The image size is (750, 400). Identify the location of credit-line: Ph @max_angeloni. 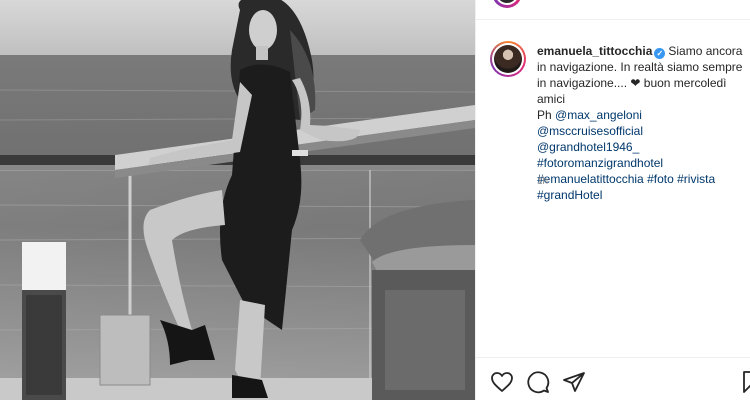
(642, 115).